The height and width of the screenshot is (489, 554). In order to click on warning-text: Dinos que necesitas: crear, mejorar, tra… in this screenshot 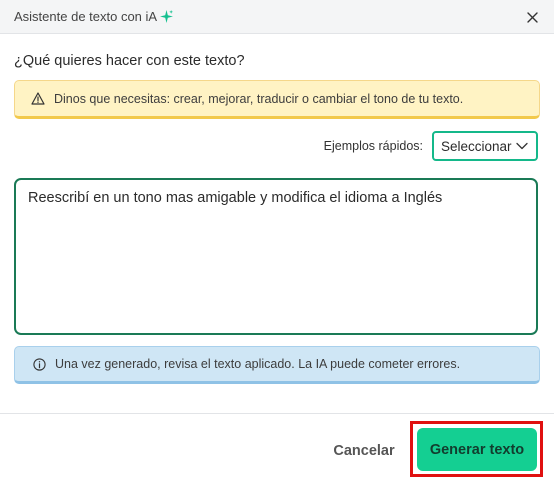, I will do `click(259, 98)`.